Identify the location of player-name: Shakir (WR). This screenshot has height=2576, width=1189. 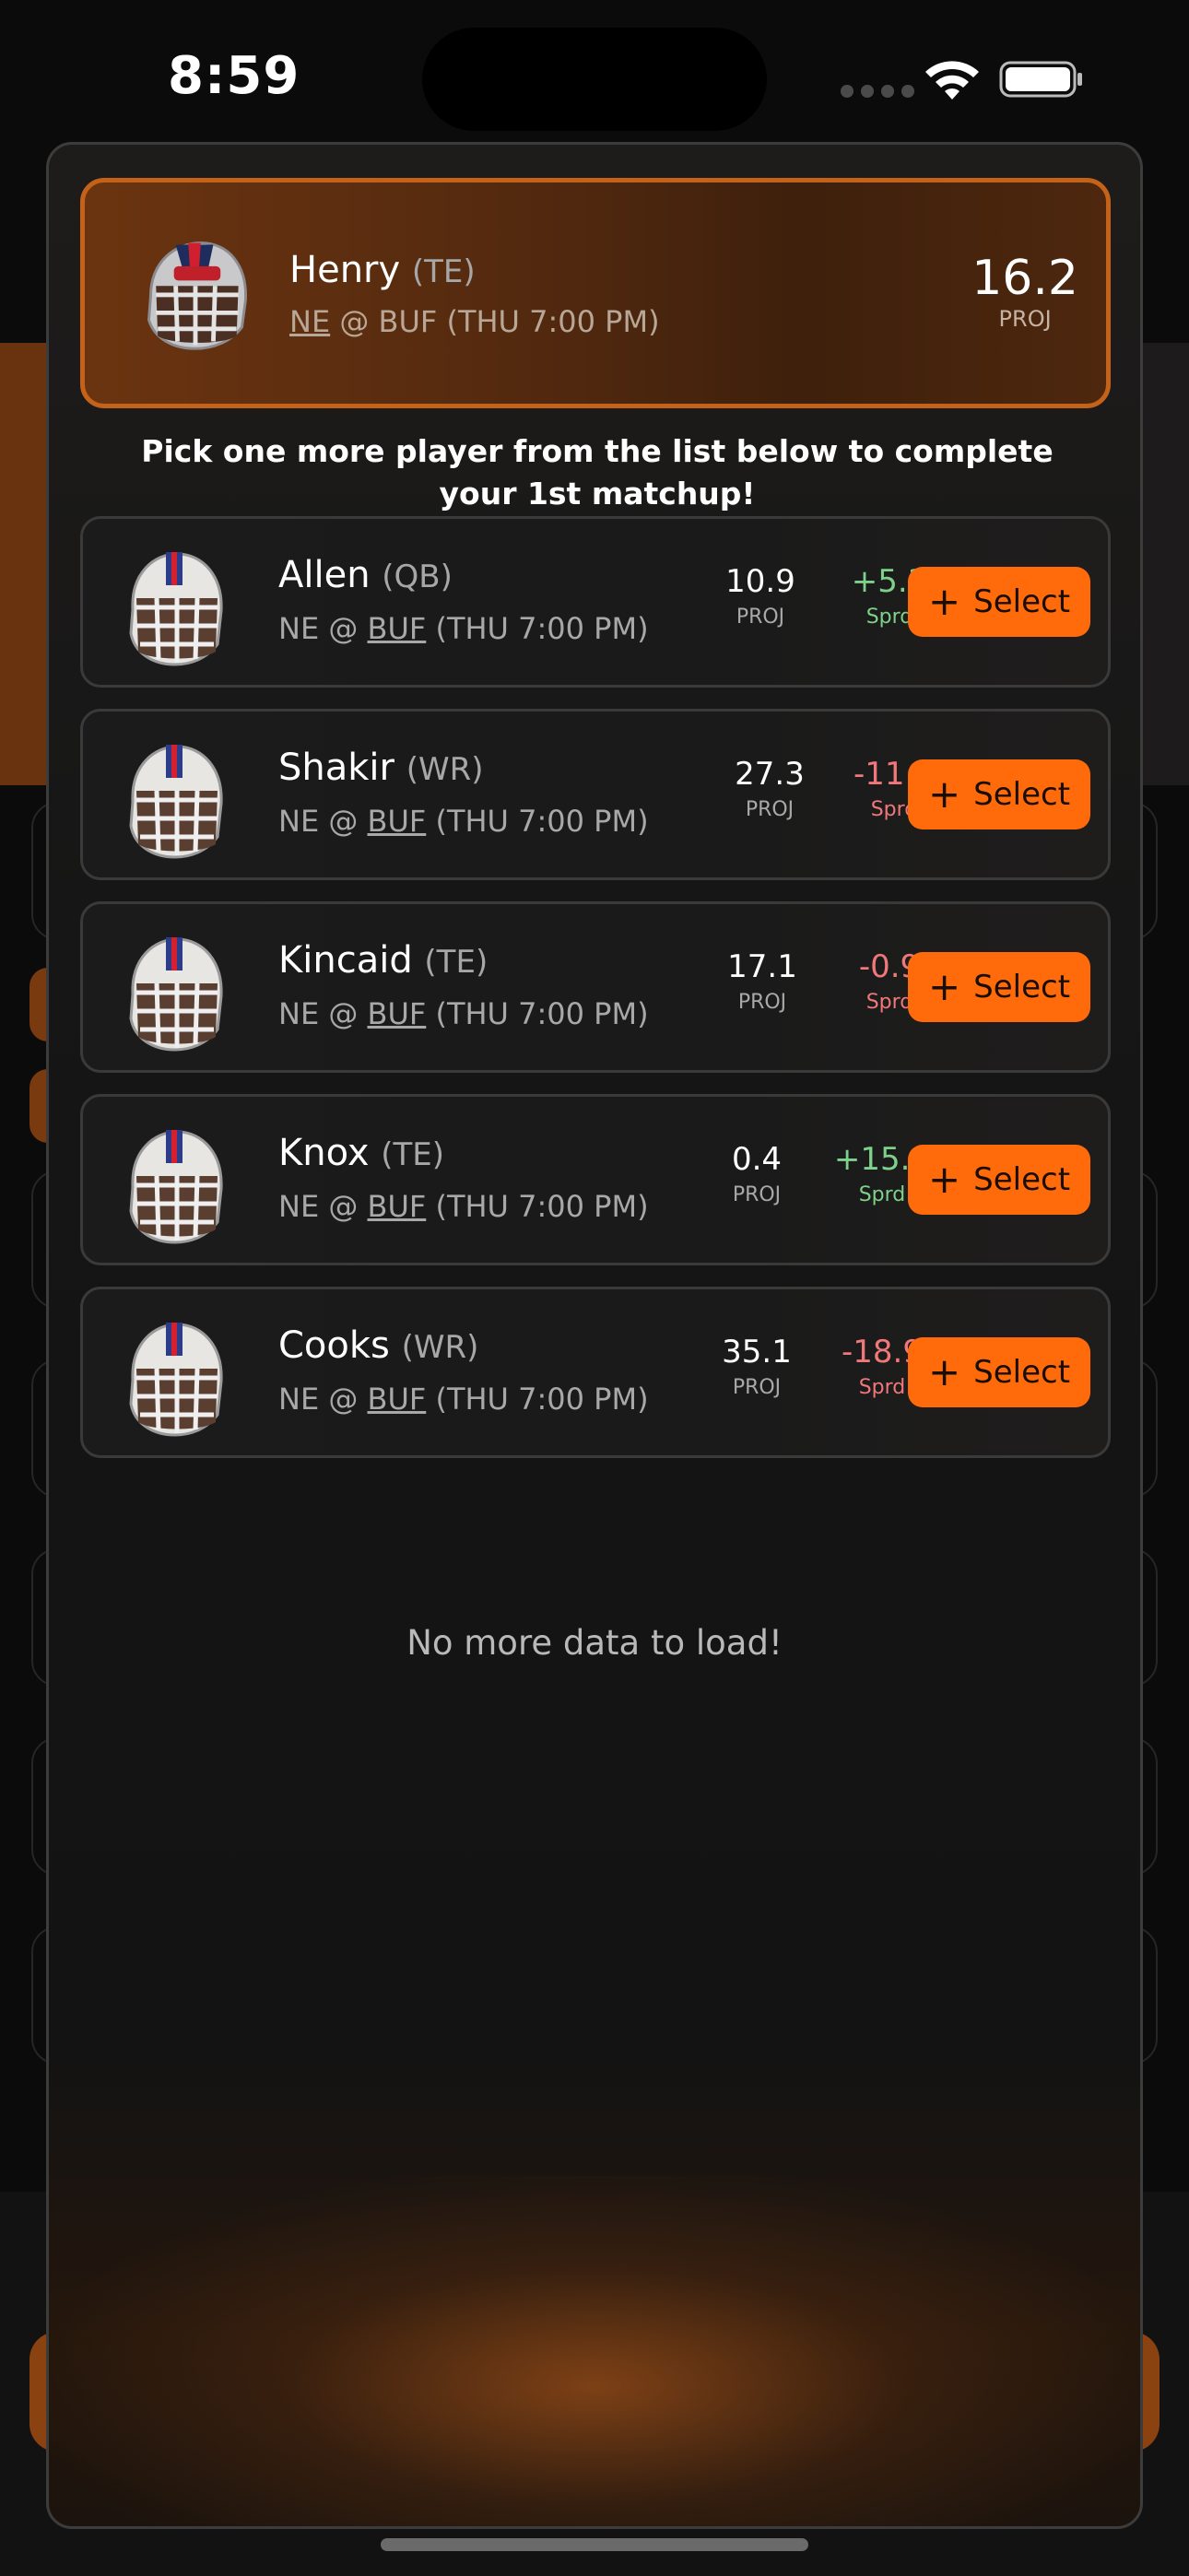
(380, 768).